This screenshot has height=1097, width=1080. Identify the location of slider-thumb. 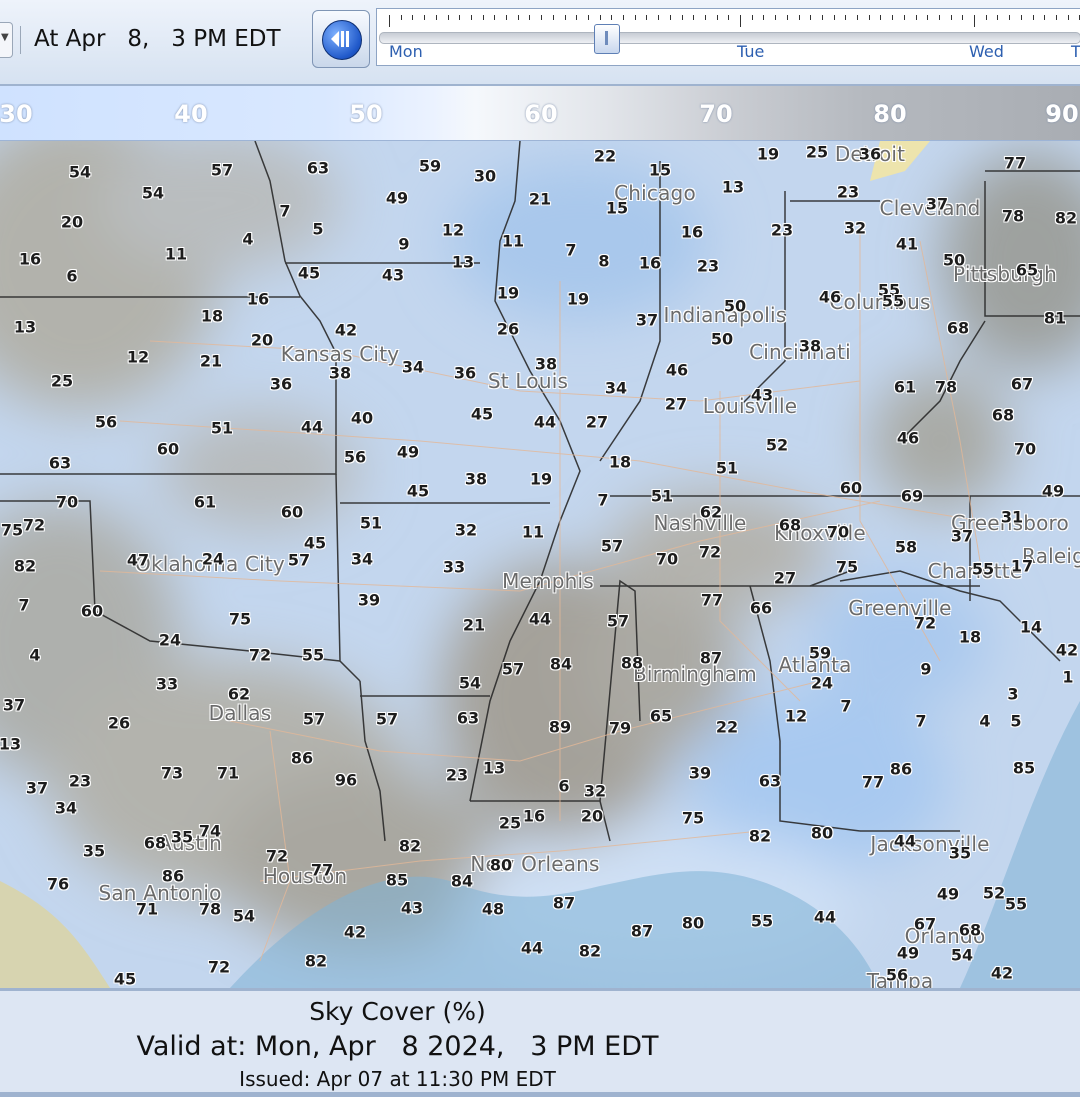
(607, 39).